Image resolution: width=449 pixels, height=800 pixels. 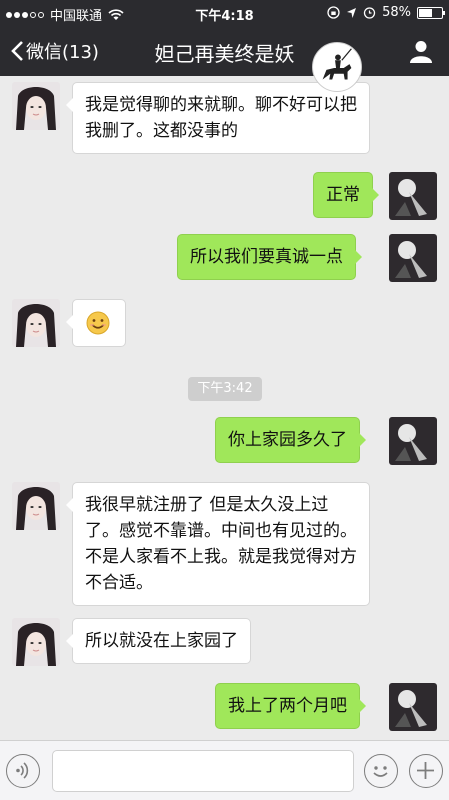 What do you see at coordinates (203, 771) in the screenshot?
I see `message-input` at bounding box center [203, 771].